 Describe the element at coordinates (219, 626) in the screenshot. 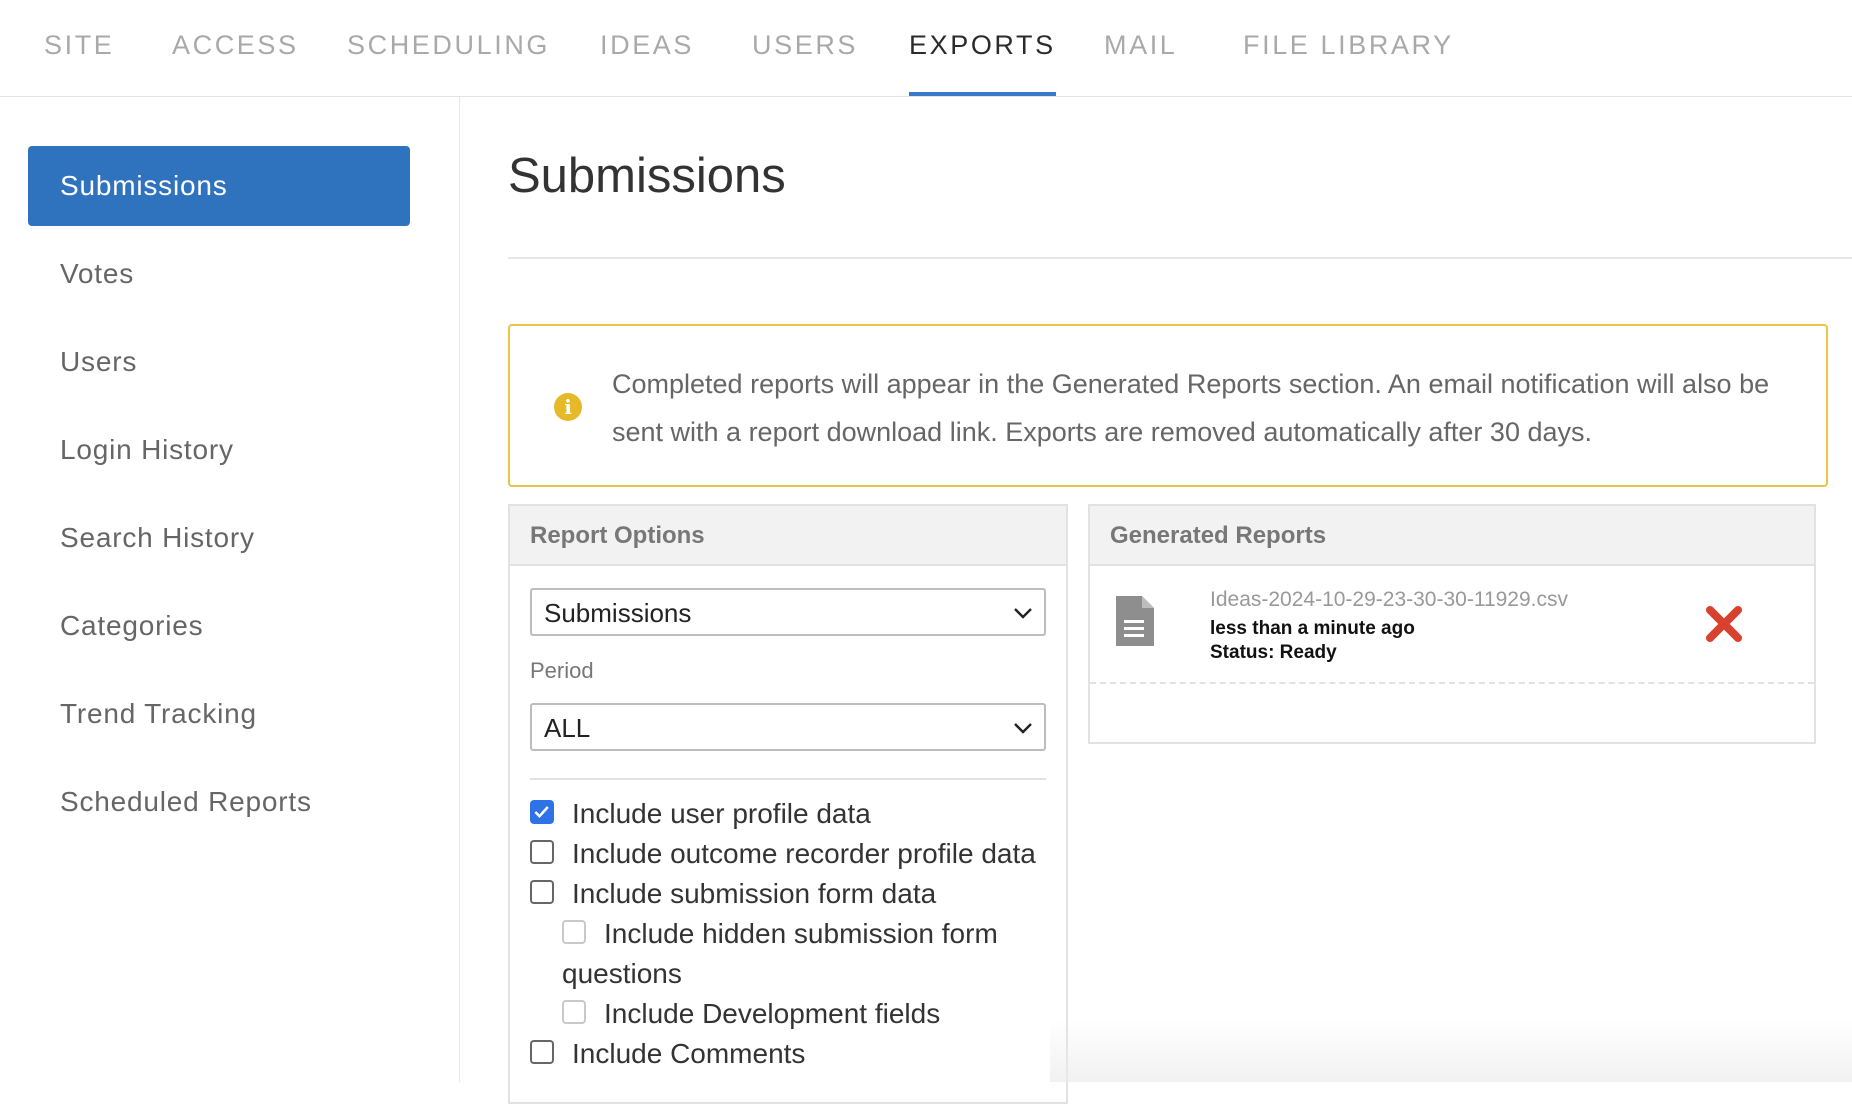

I see `sidebar-item-categories: Categories` at that location.